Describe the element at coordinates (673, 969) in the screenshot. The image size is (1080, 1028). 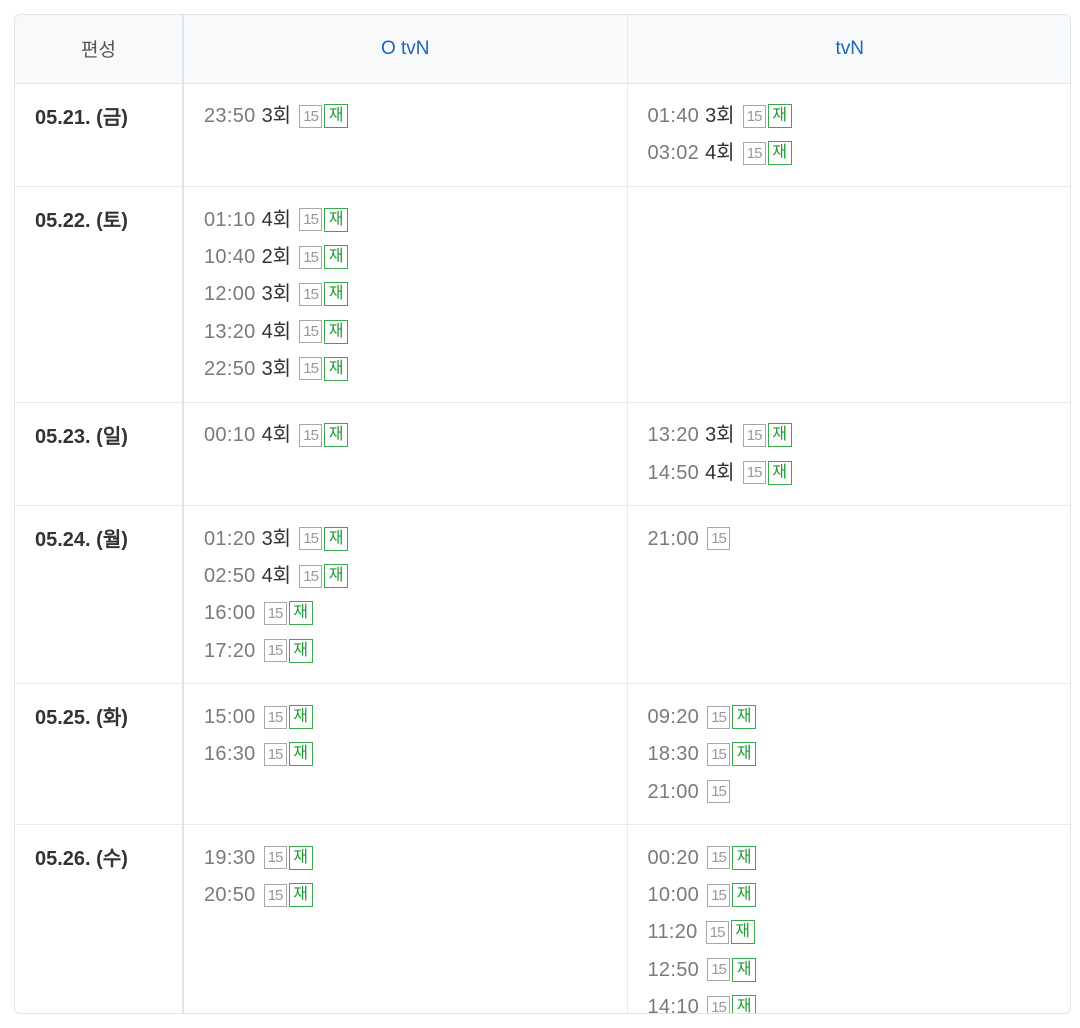
I see `airtime: 12:50` at that location.